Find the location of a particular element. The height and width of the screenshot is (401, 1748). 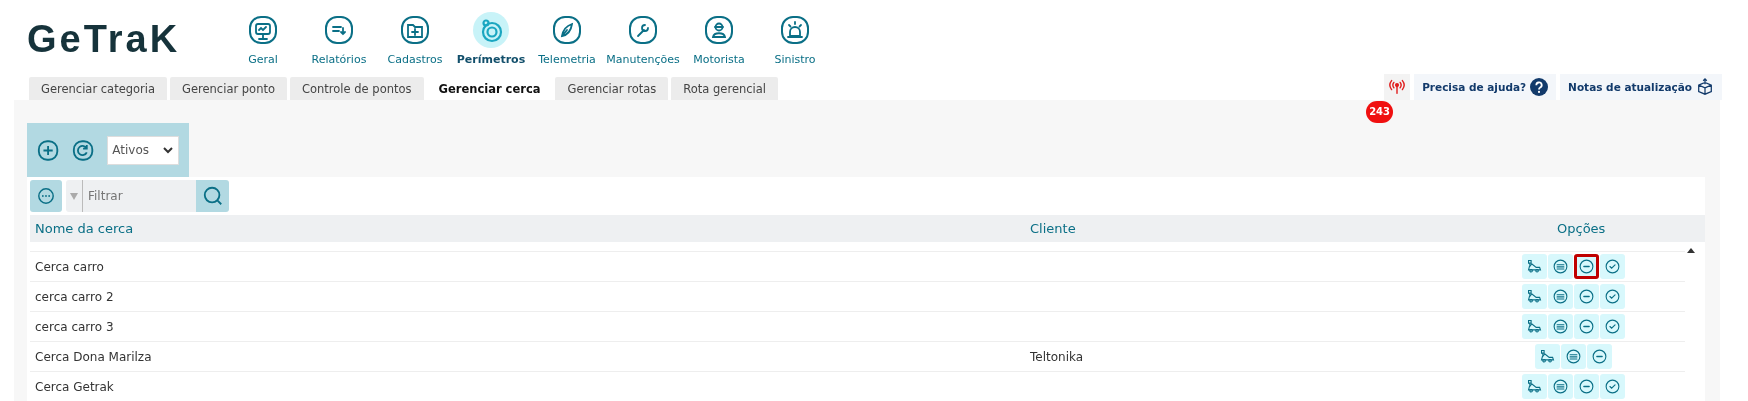

nav-item: Telemetria is located at coordinates (567, 33).